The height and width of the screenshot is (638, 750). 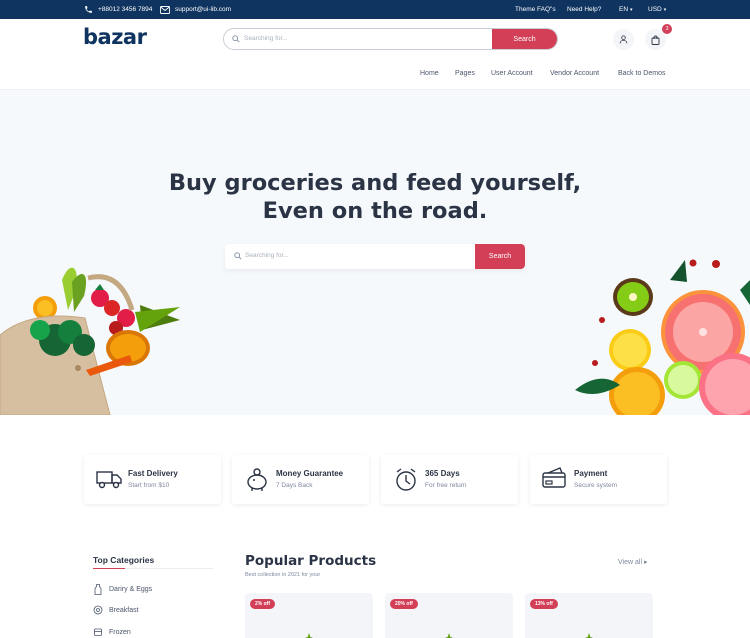 I want to click on service-card-fast-delivery: Fast Delivery Start from $10, so click(x=152, y=479).